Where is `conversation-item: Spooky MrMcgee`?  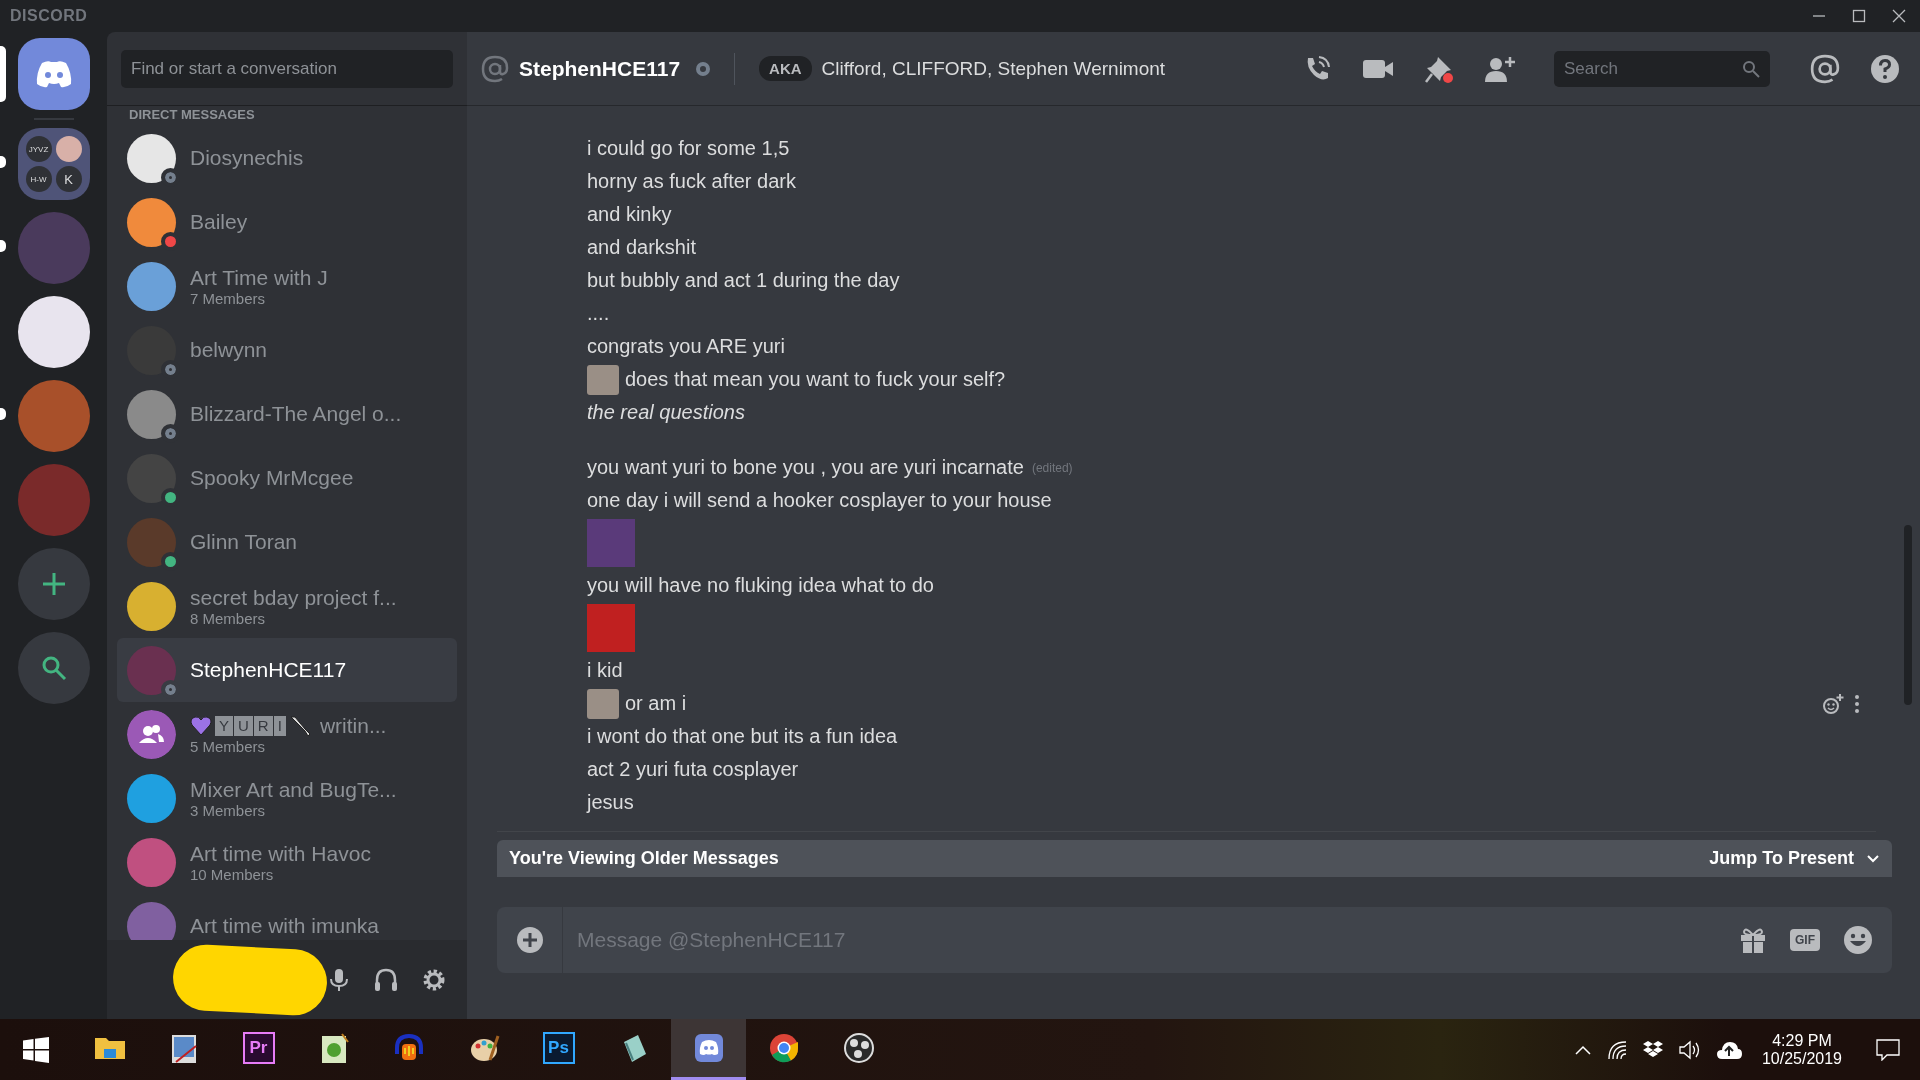
conversation-item: Spooky MrMcgee is located at coordinates (287, 478).